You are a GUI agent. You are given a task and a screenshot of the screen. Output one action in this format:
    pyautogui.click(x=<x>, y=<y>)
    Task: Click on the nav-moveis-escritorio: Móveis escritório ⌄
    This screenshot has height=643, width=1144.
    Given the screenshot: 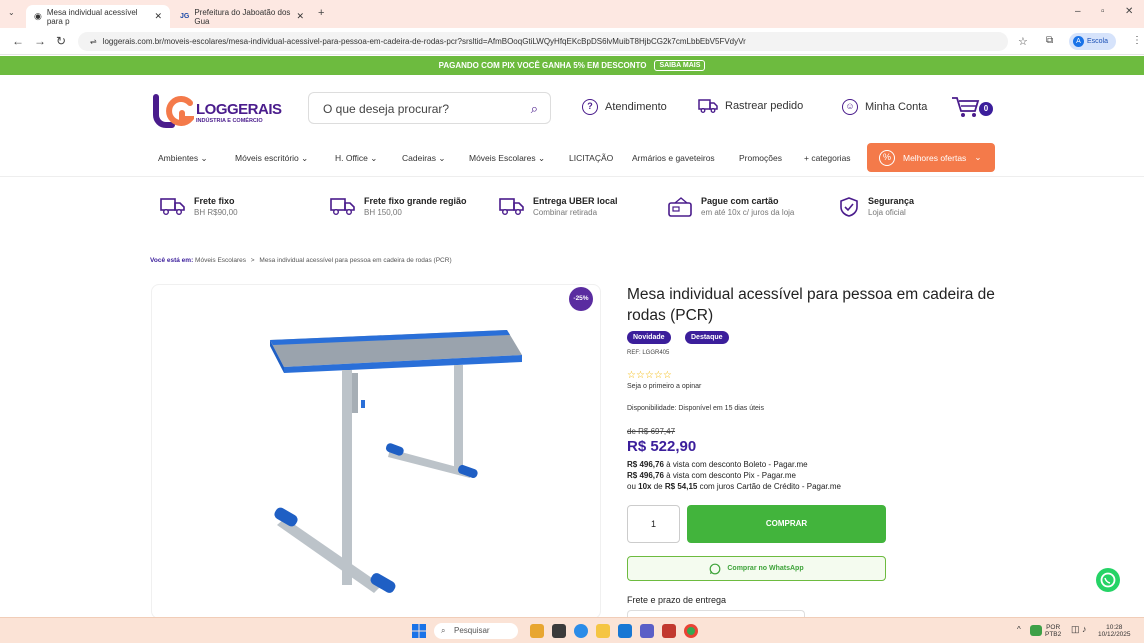 What is the action you would take?
    pyautogui.click(x=271, y=158)
    